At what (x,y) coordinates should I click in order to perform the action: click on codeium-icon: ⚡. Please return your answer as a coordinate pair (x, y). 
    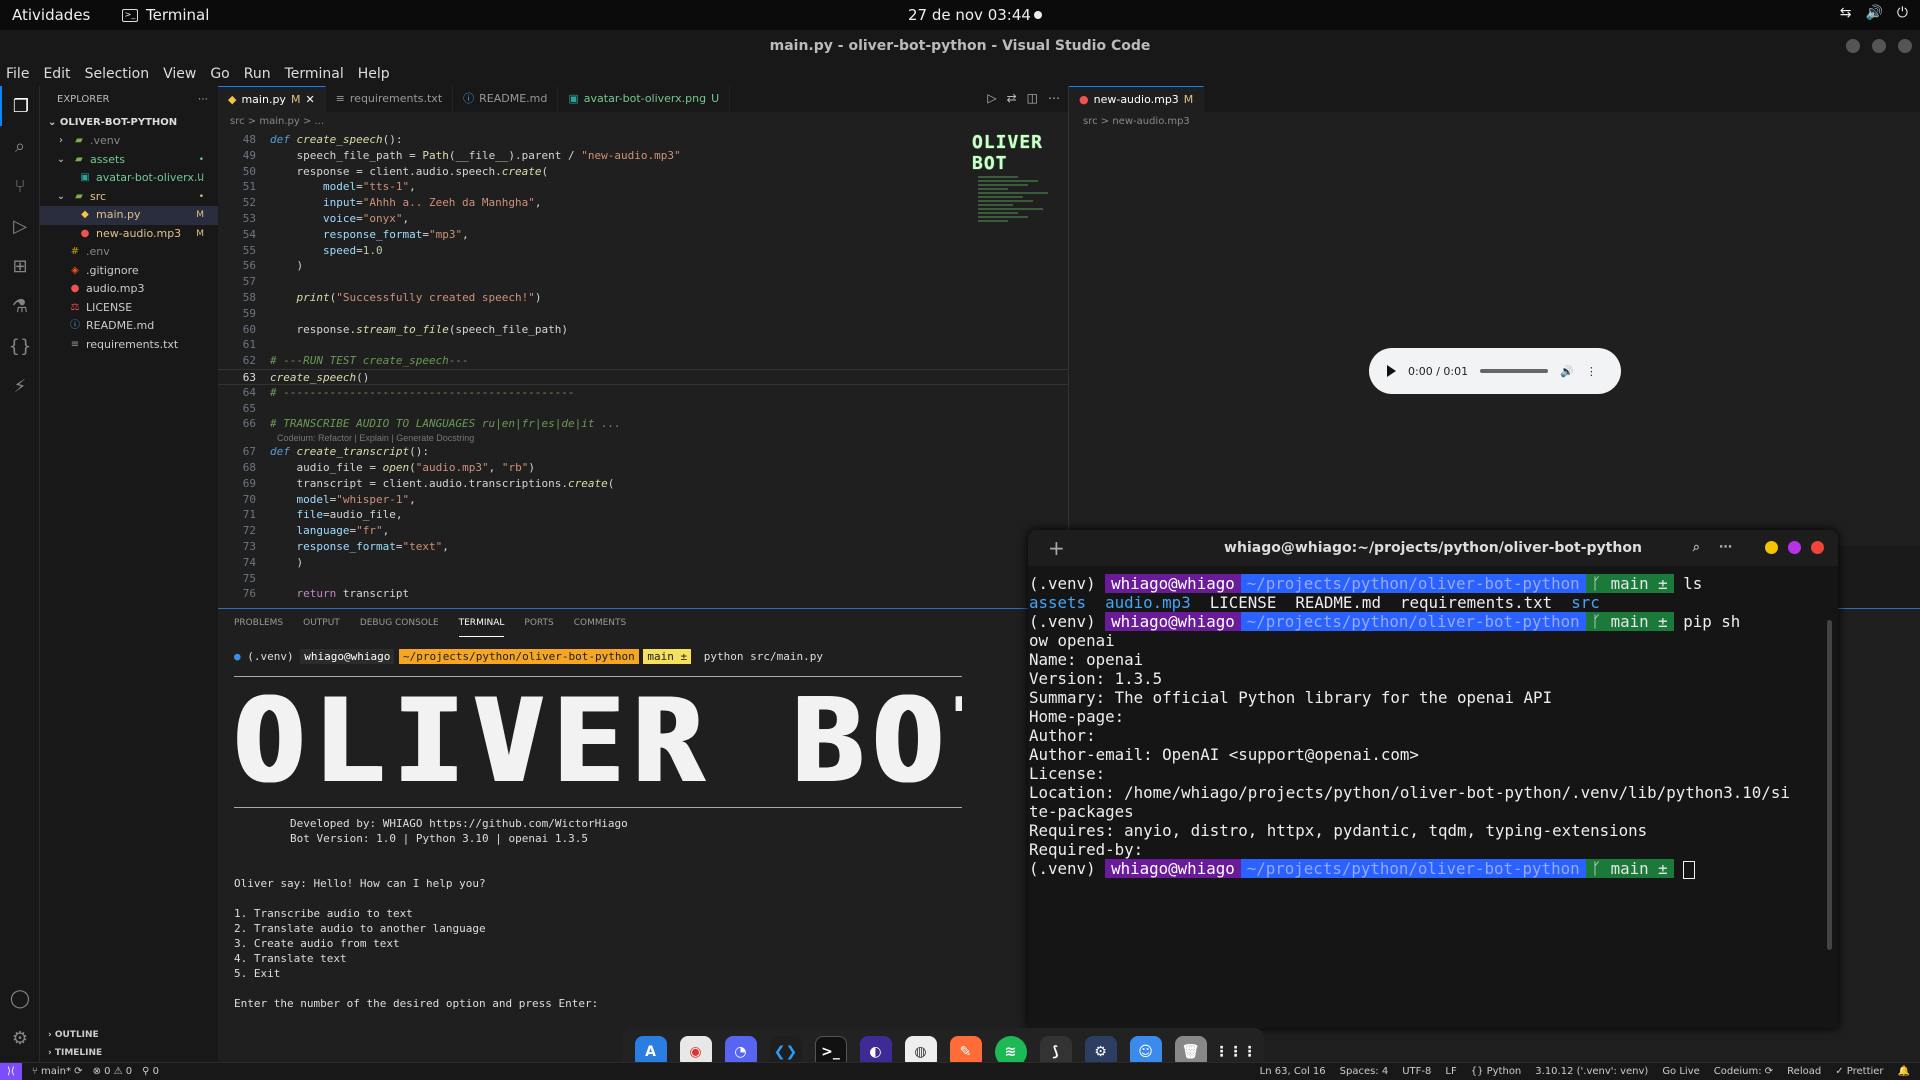
    Looking at the image, I should click on (20, 386).